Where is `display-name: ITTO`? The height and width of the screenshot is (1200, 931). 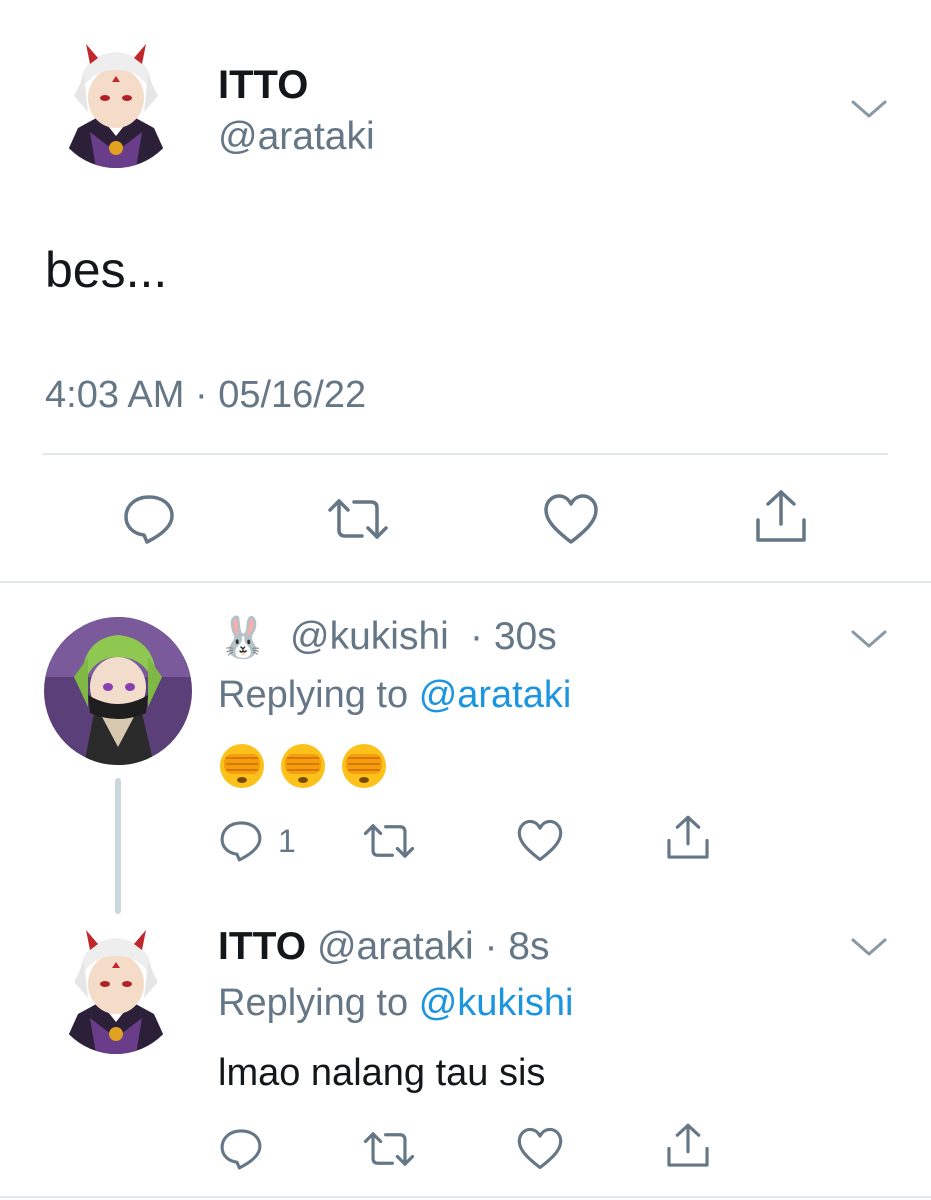 display-name: ITTO is located at coordinates (263, 85).